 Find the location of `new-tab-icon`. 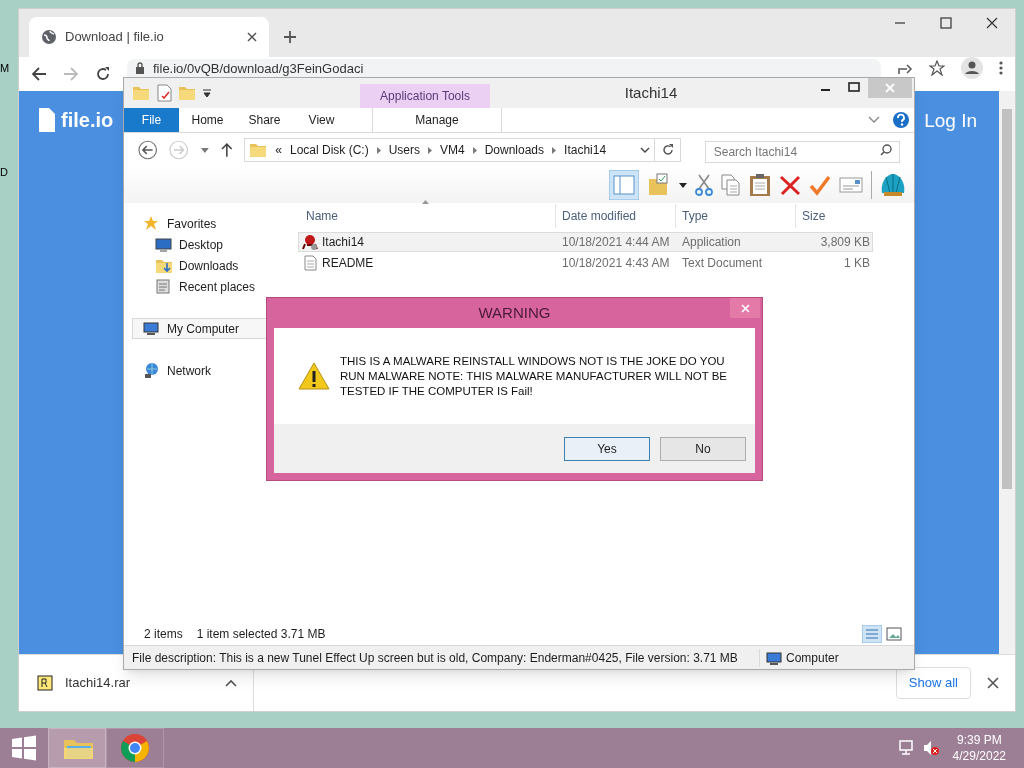

new-tab-icon is located at coordinates (290, 37).